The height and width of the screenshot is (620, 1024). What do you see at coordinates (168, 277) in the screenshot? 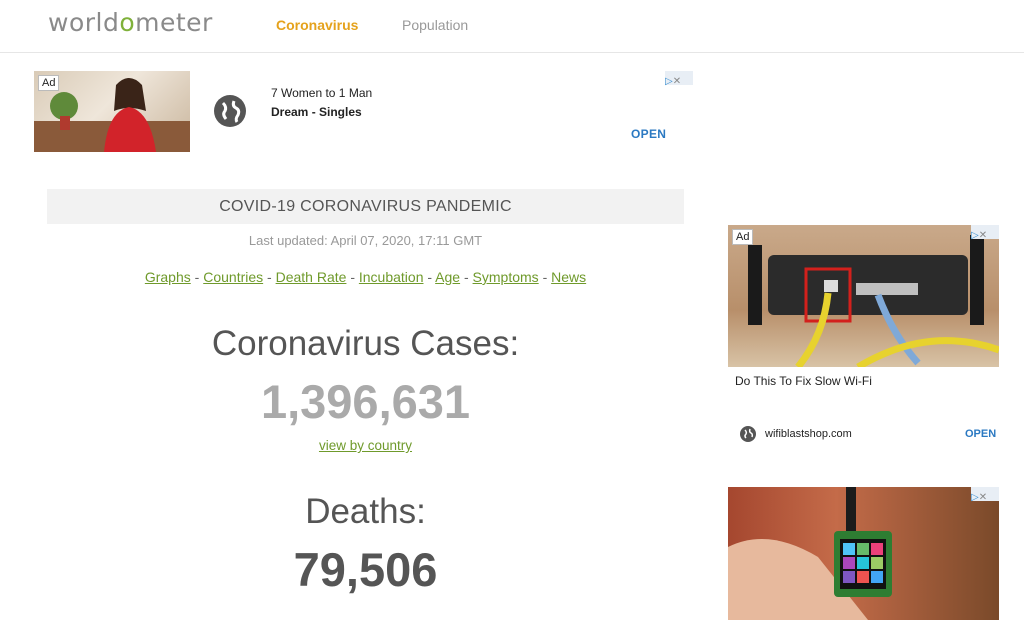
I see `link-graphs: Graphs` at bounding box center [168, 277].